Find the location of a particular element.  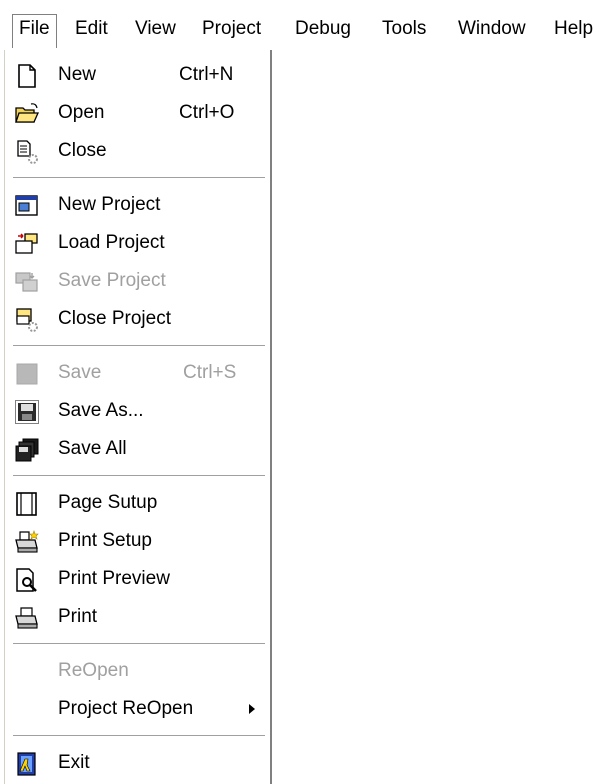

save-icon is located at coordinates (27, 374).